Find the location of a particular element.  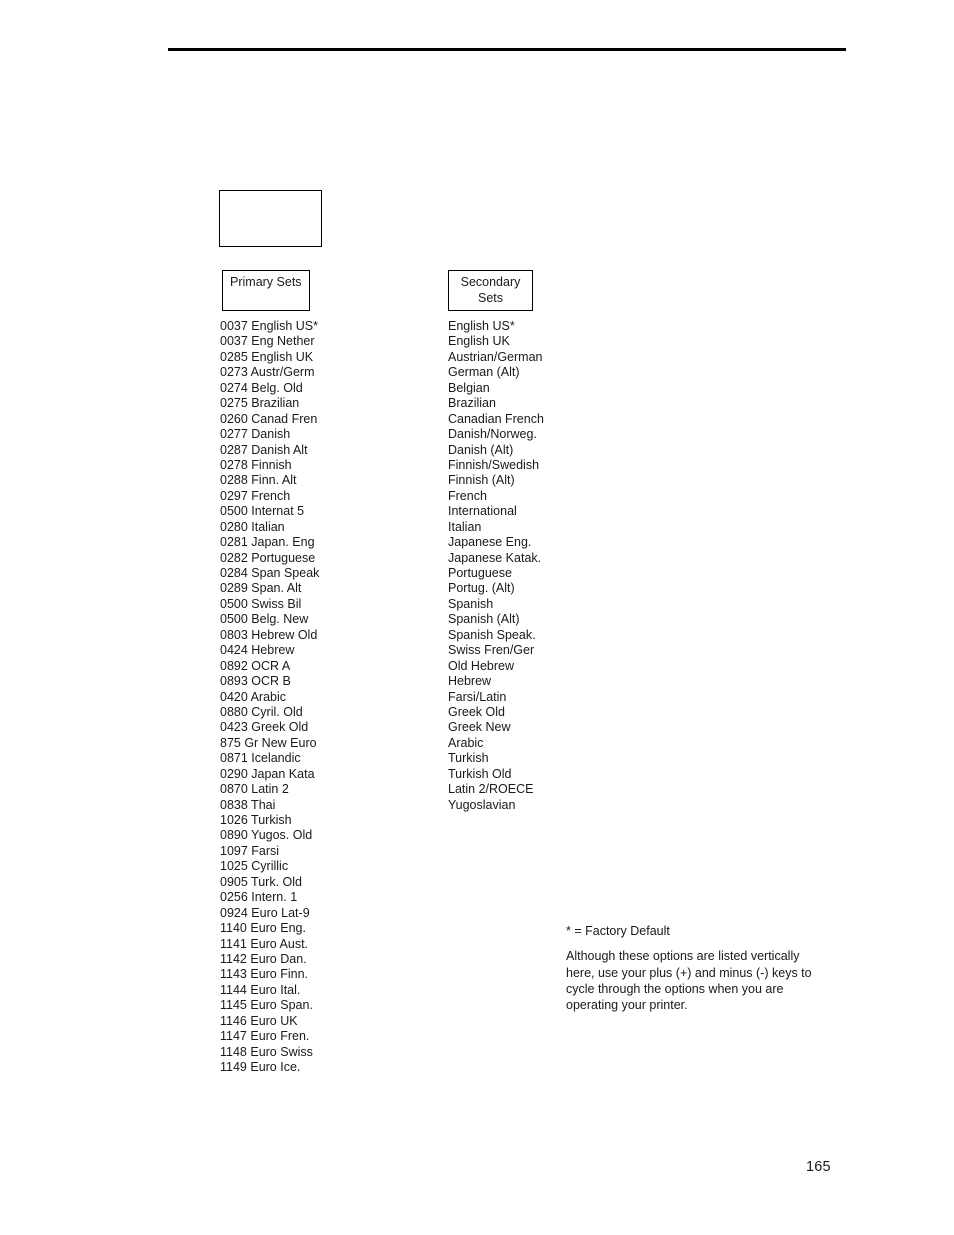

secondary-sets-label-line2: Sets is located at coordinates (490, 297).